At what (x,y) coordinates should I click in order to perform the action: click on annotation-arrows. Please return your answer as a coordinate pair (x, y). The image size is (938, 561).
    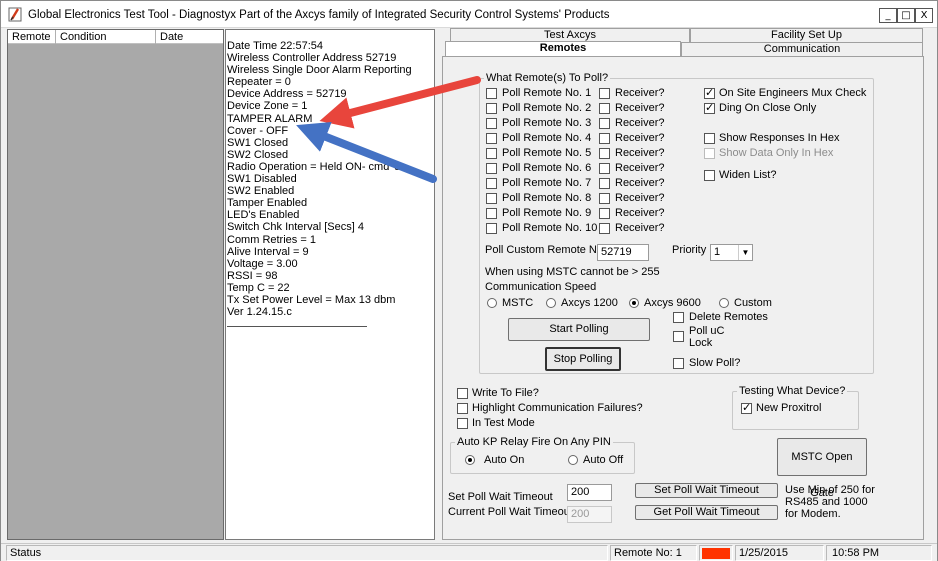
    Looking at the image, I should click on (388, 129).